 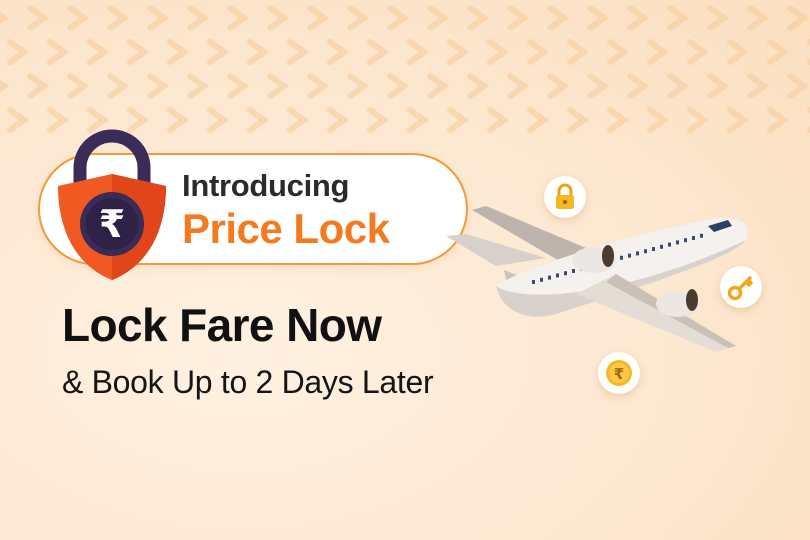 I want to click on key-badge, so click(x=741, y=287).